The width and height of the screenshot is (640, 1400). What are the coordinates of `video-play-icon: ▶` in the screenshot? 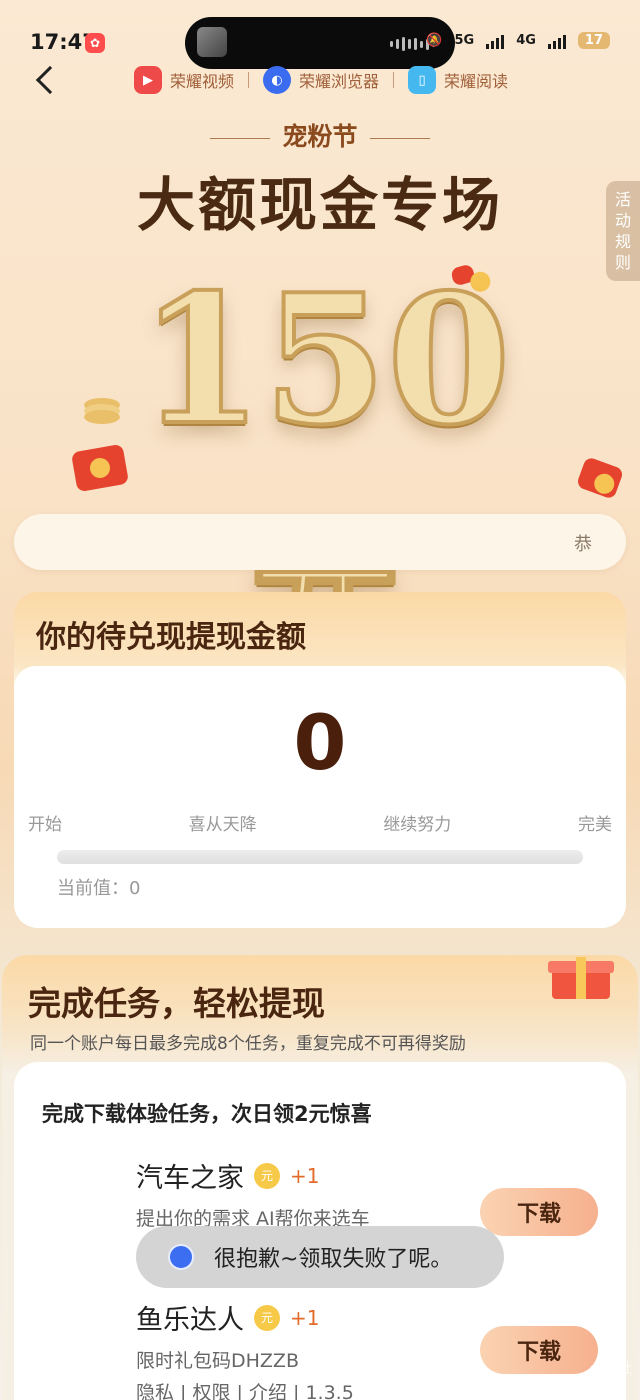 It's located at (148, 80).